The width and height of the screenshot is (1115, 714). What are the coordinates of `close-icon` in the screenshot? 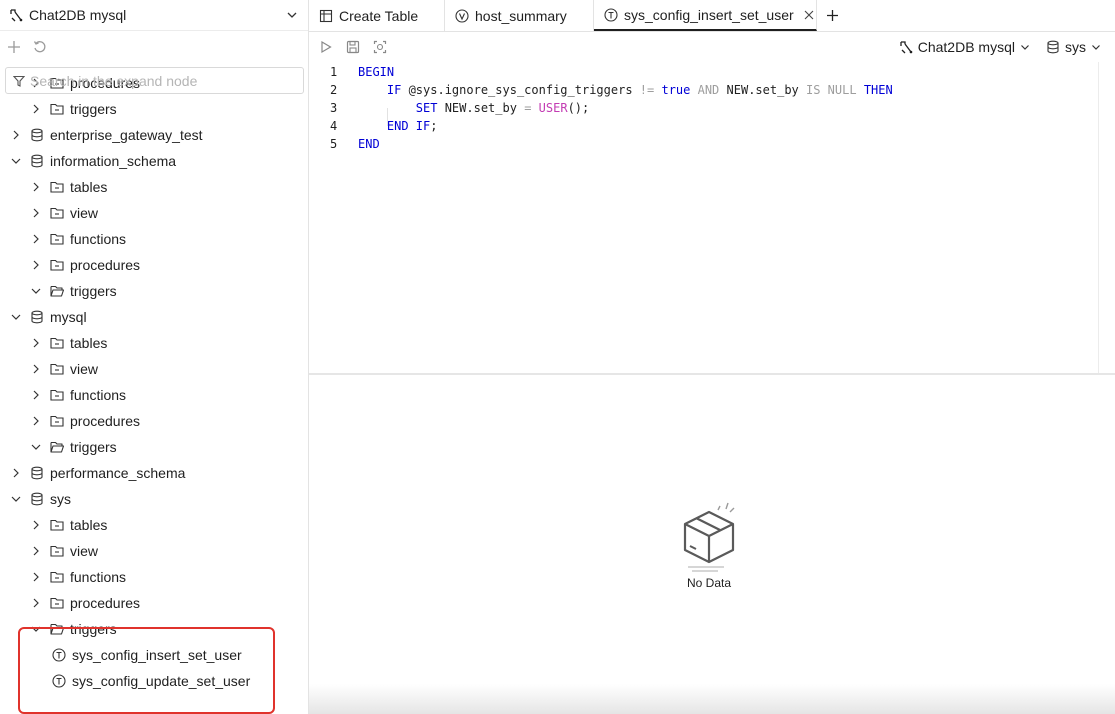 It's located at (809, 15).